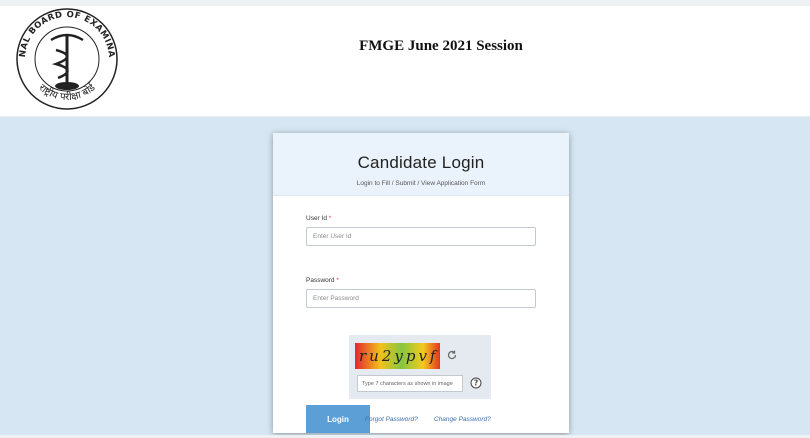  I want to click on password-label-text: Password, so click(320, 280).